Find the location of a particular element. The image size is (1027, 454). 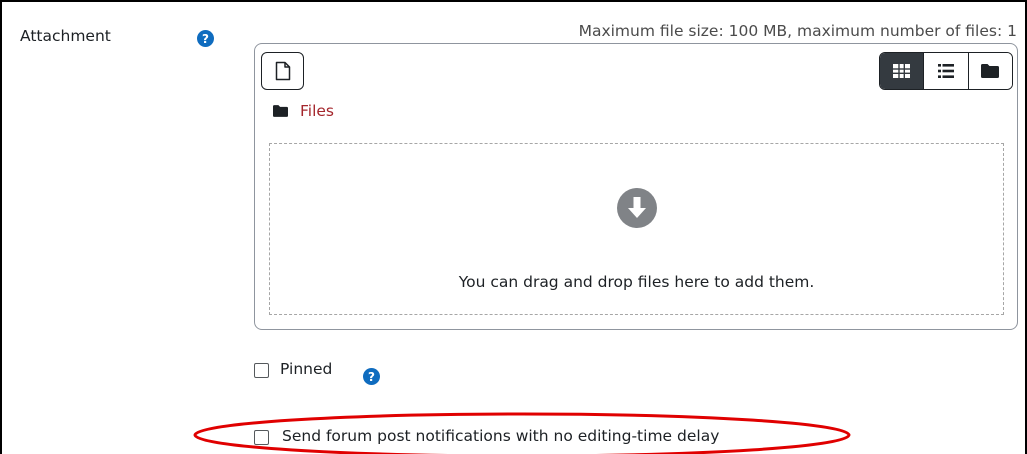

grid-view-button is located at coordinates (902, 71).